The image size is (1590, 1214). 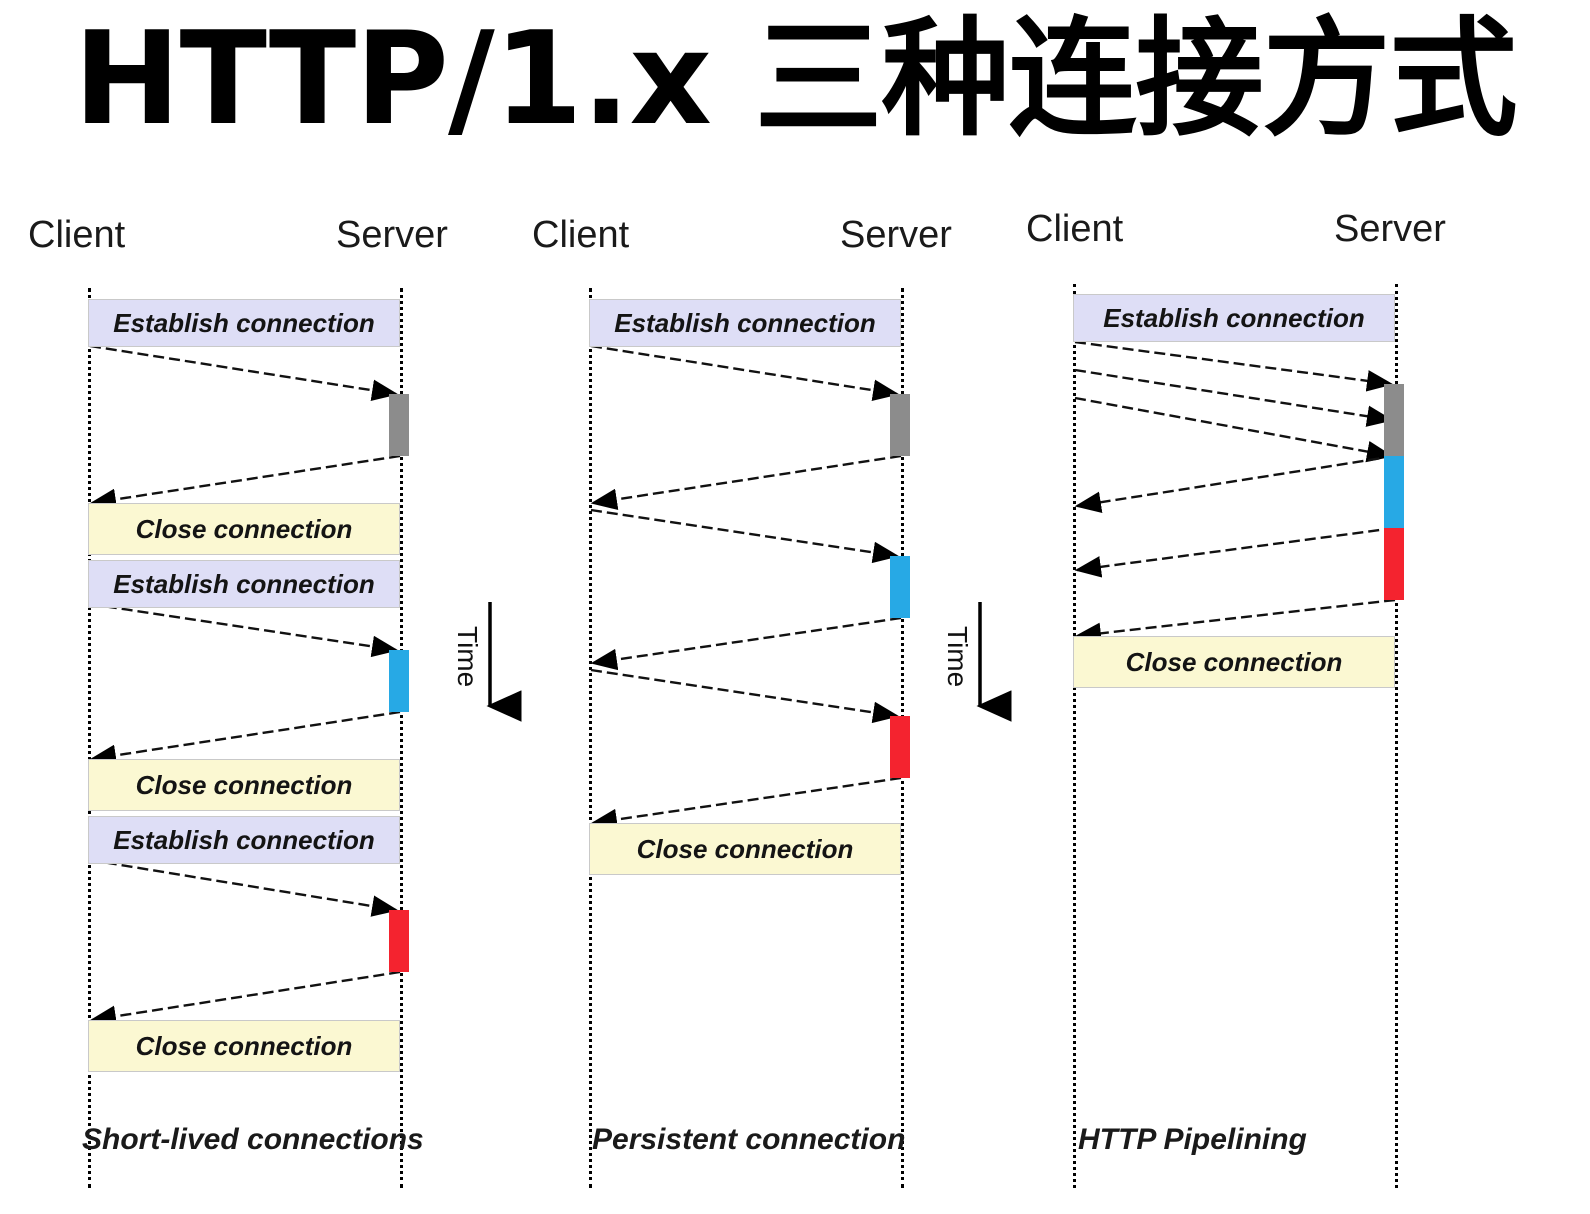 What do you see at coordinates (795, 79) in the screenshot?
I see `page-title: HTTP/1.x 三种连接方式` at bounding box center [795, 79].